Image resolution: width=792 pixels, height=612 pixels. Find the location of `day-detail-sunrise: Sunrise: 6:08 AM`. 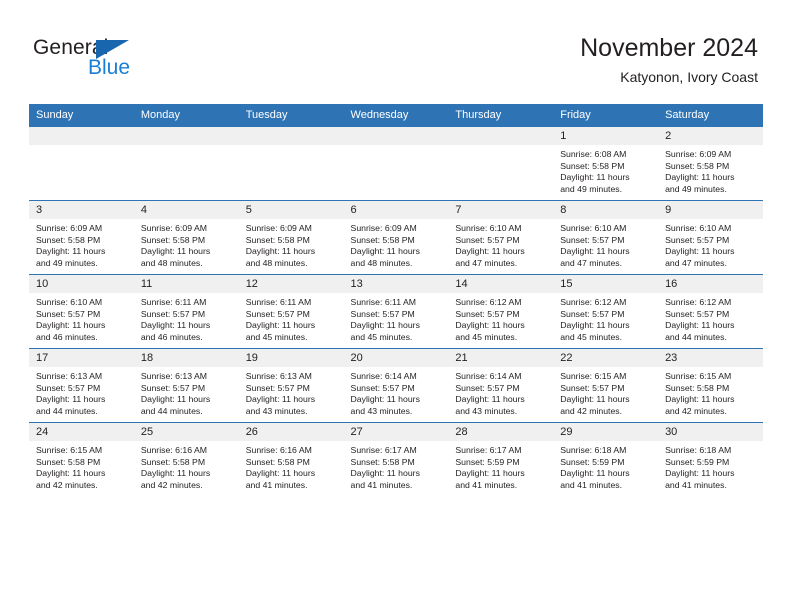

day-detail-sunrise: Sunrise: 6:08 AM is located at coordinates (593, 154).